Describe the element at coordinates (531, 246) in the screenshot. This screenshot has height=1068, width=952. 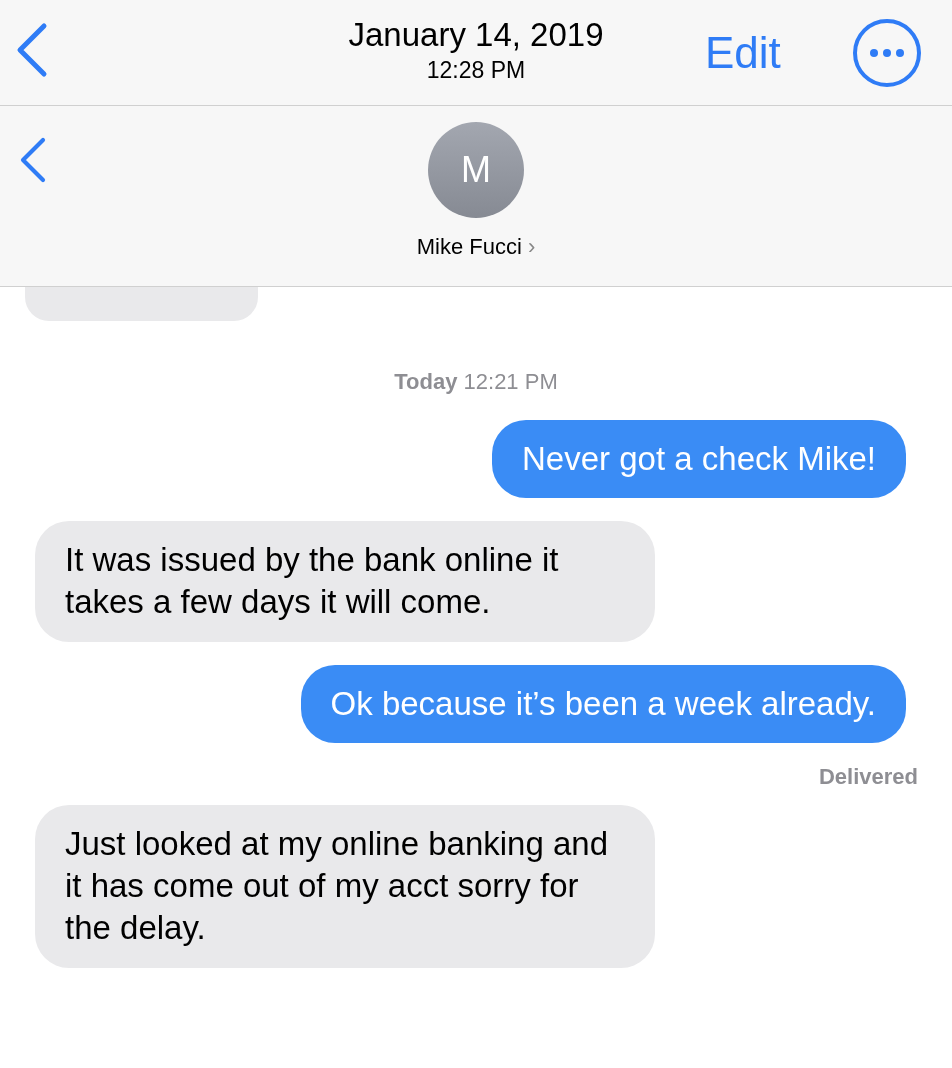
I see `chevron-icon: ›` at that location.